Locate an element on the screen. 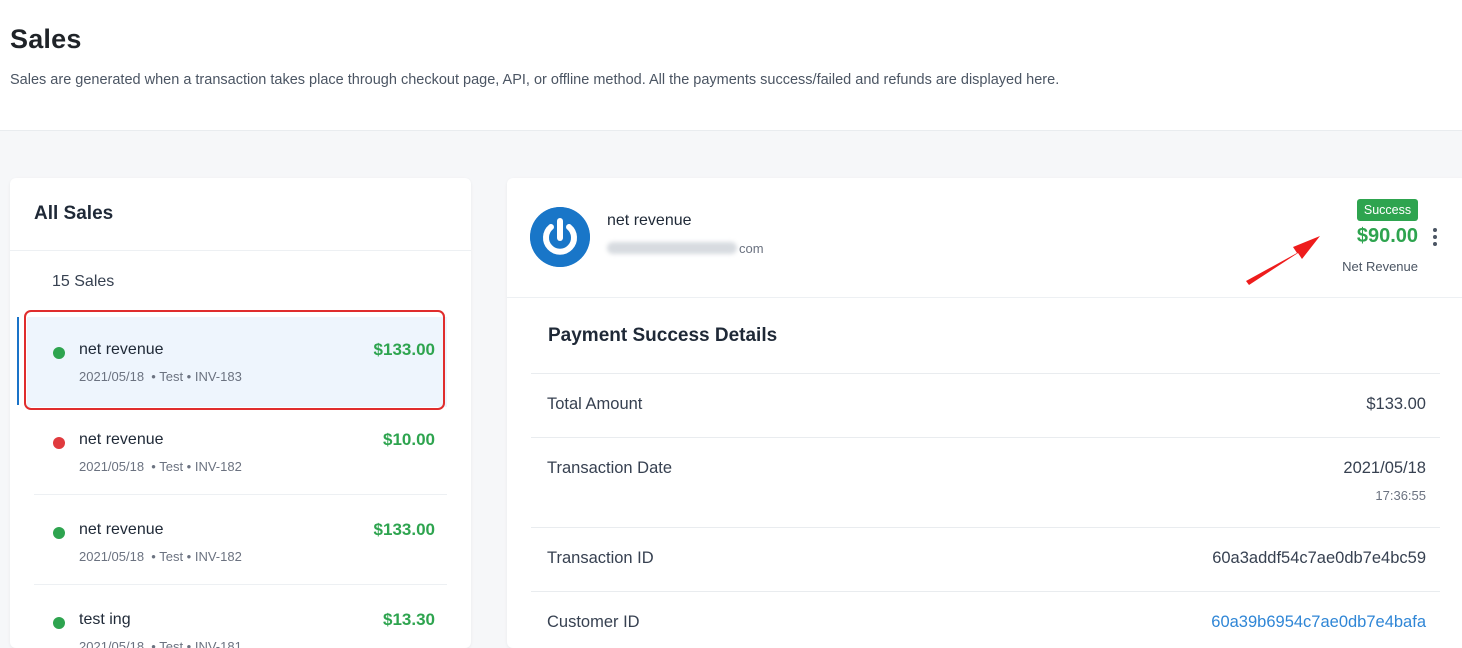 The height and width of the screenshot is (648, 1462). page-title: Sales is located at coordinates (46, 39).